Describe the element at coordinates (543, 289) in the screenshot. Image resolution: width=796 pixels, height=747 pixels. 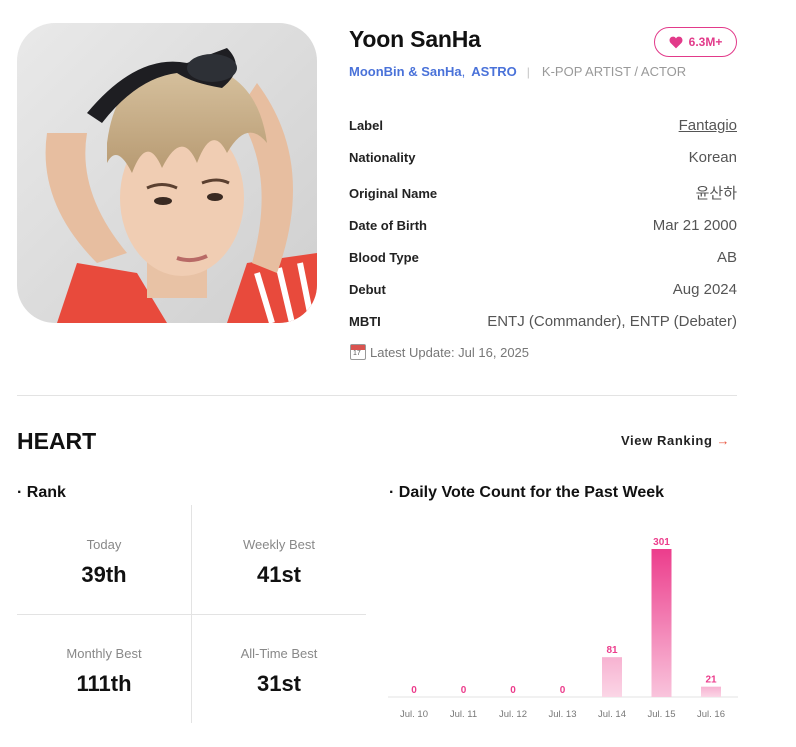
I see `info-row-debut: Debut Aug 2024` at that location.